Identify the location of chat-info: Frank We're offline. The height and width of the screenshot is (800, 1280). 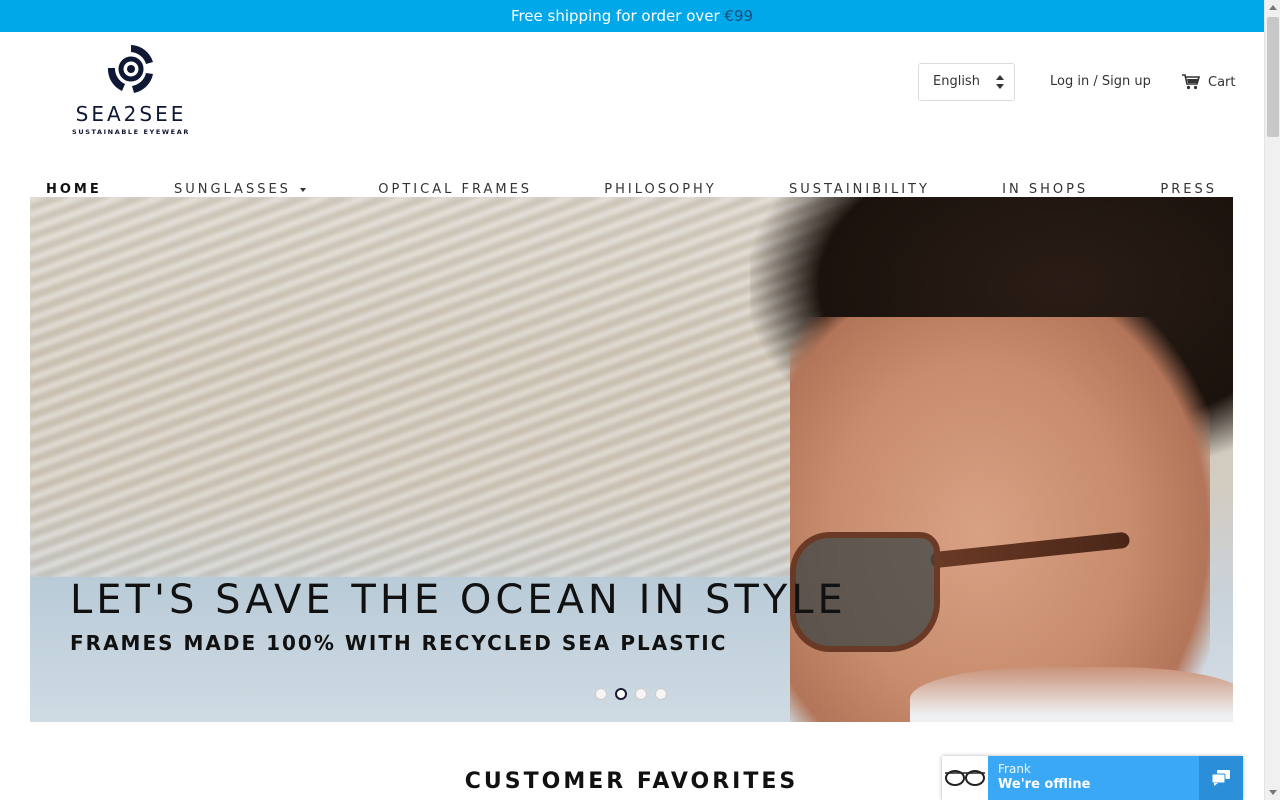
(1093, 778).